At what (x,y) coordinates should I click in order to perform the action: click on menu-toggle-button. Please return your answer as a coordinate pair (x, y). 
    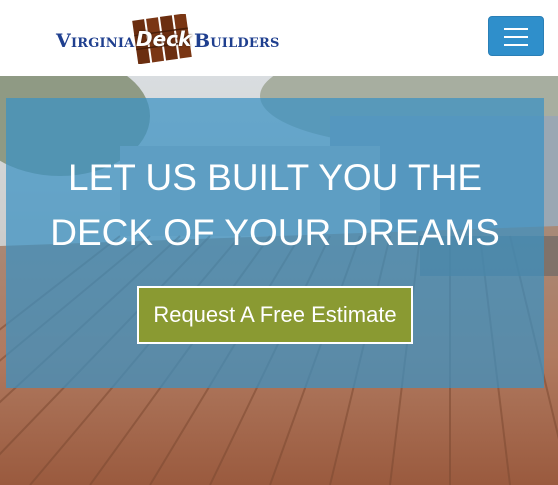
    Looking at the image, I should click on (516, 36).